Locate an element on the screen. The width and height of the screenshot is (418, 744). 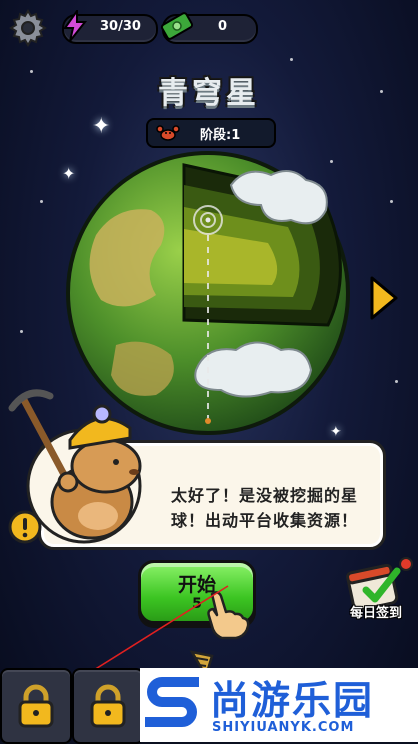
stage-label: 阶段:1 is located at coordinates (220, 135).